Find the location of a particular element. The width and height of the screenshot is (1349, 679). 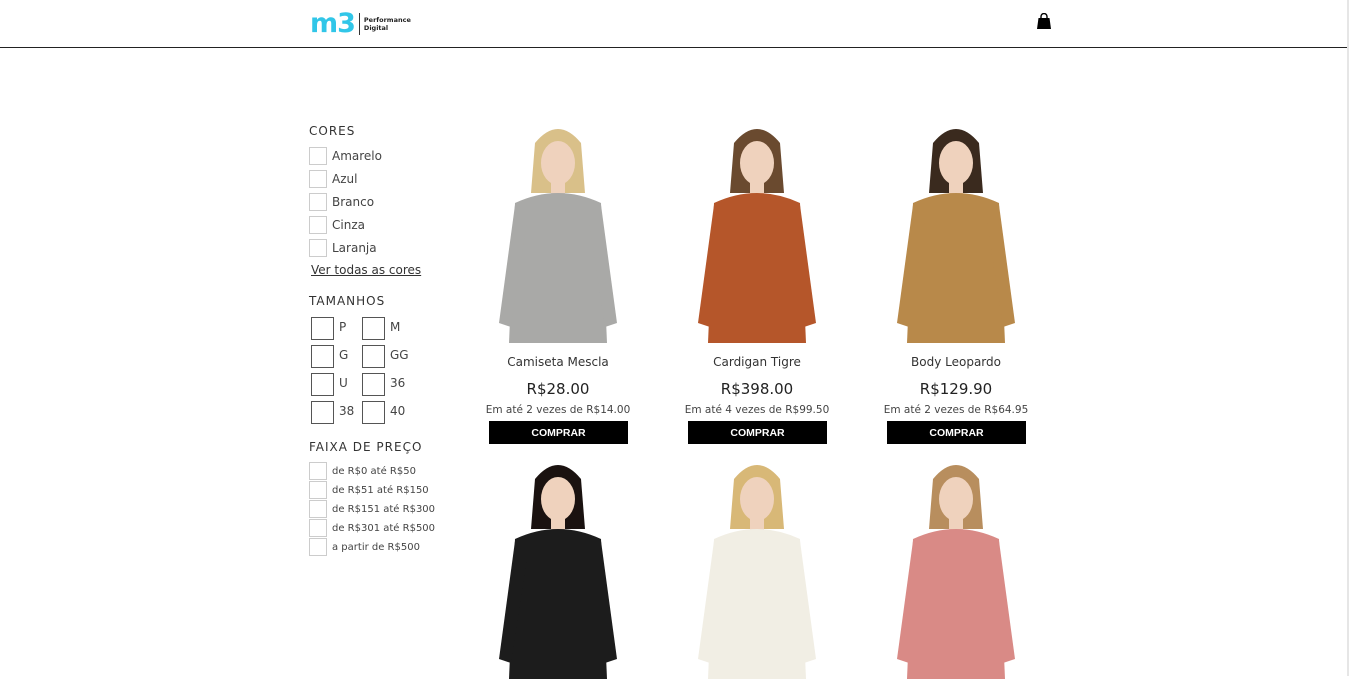

size-filter-option: U is located at coordinates (329, 384).